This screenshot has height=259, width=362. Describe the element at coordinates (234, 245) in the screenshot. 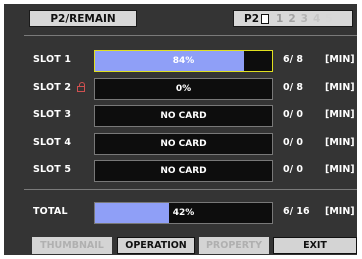

I see `tab-property: PROPERTY` at that location.